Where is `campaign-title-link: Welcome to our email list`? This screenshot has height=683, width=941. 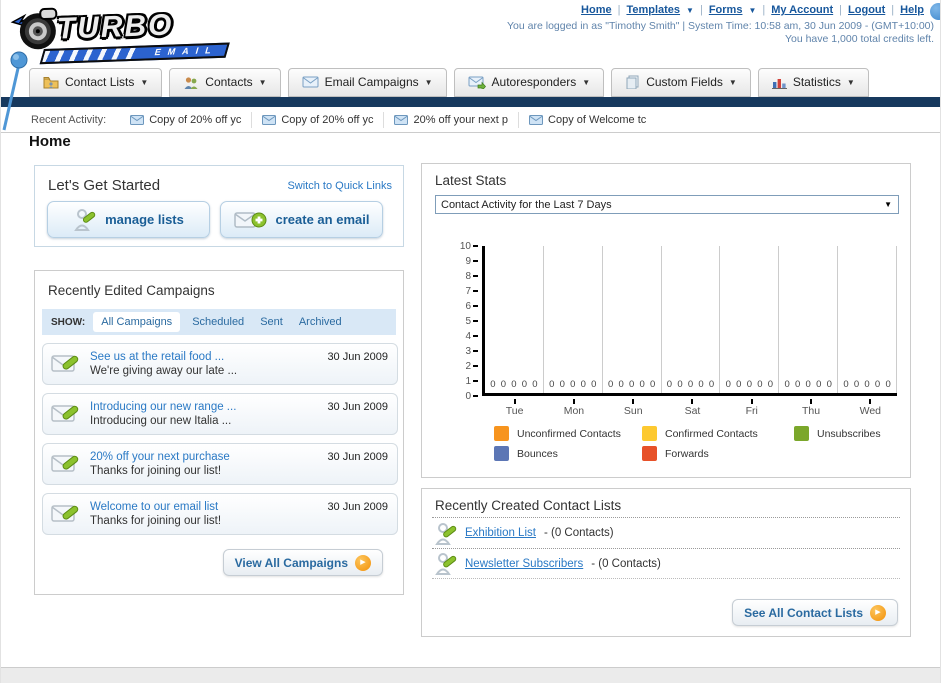 campaign-title-link: Welcome to our email list is located at coordinates (155, 507).